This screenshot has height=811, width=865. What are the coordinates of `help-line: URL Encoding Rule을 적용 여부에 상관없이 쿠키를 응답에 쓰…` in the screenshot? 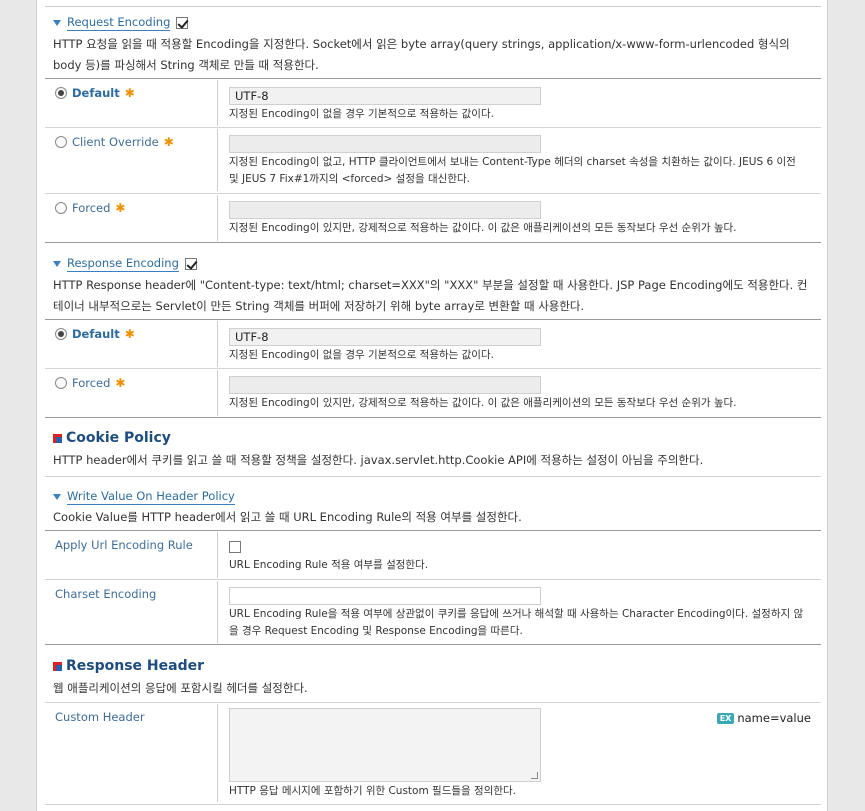 It's located at (516, 614).